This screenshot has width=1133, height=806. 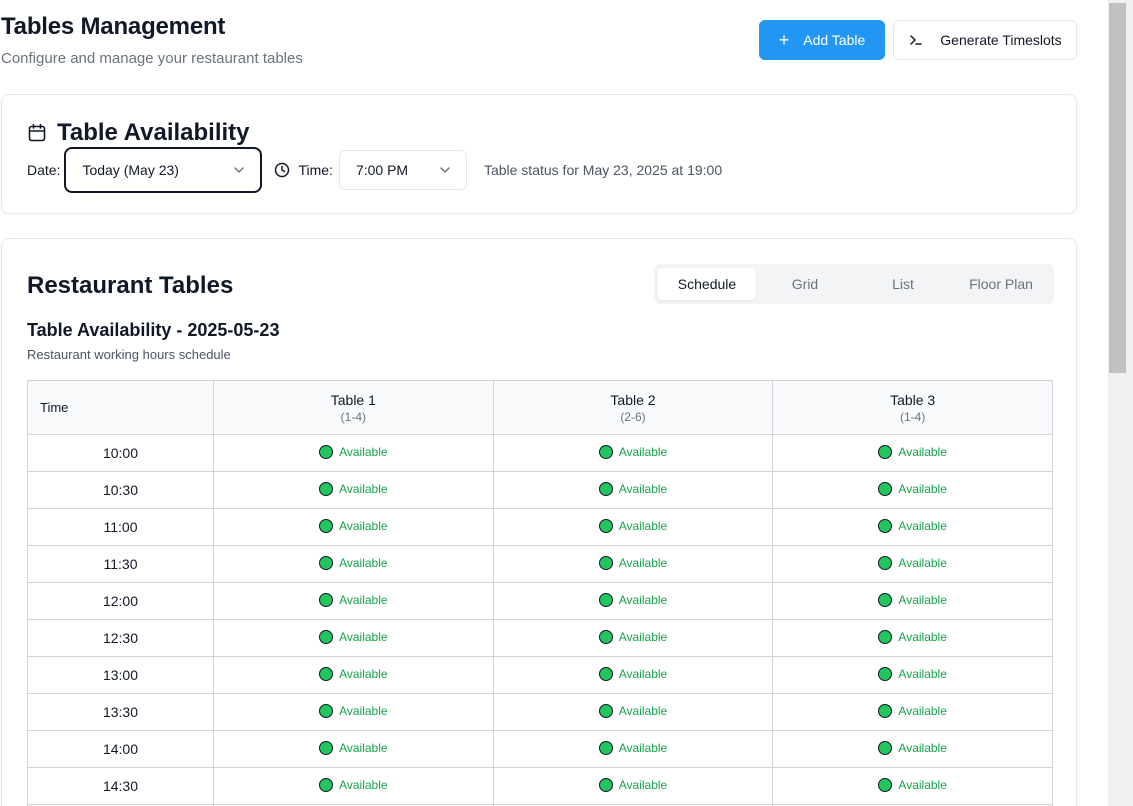 I want to click on date-select: Today (May 23), so click(x=163, y=170).